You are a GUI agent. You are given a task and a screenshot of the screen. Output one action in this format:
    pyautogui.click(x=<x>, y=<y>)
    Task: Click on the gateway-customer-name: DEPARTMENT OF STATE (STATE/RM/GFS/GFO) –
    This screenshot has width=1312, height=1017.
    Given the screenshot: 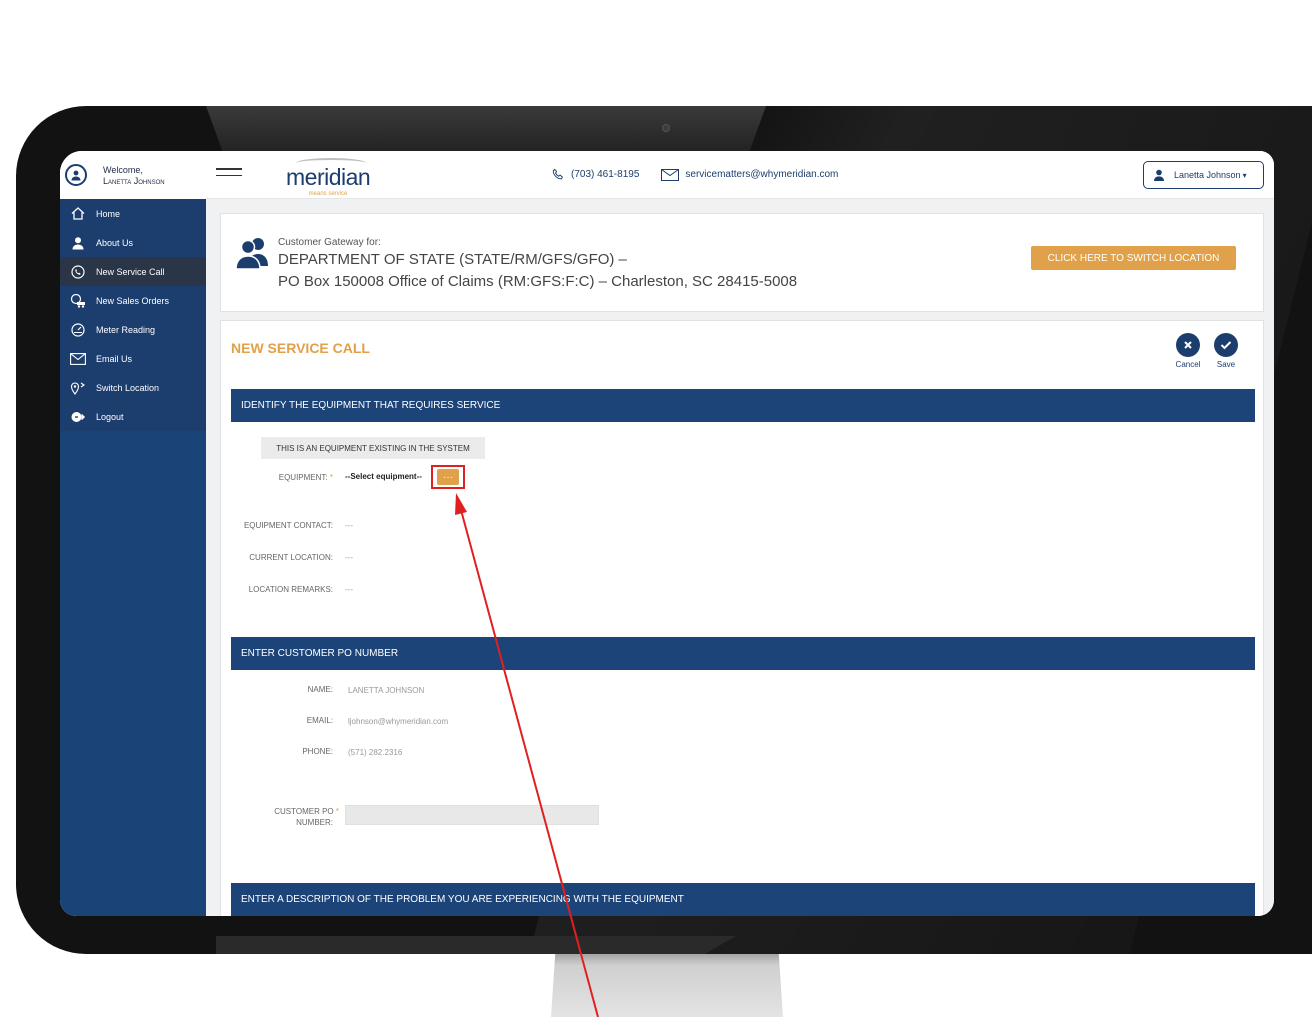 What is the action you would take?
    pyautogui.click(x=452, y=259)
    